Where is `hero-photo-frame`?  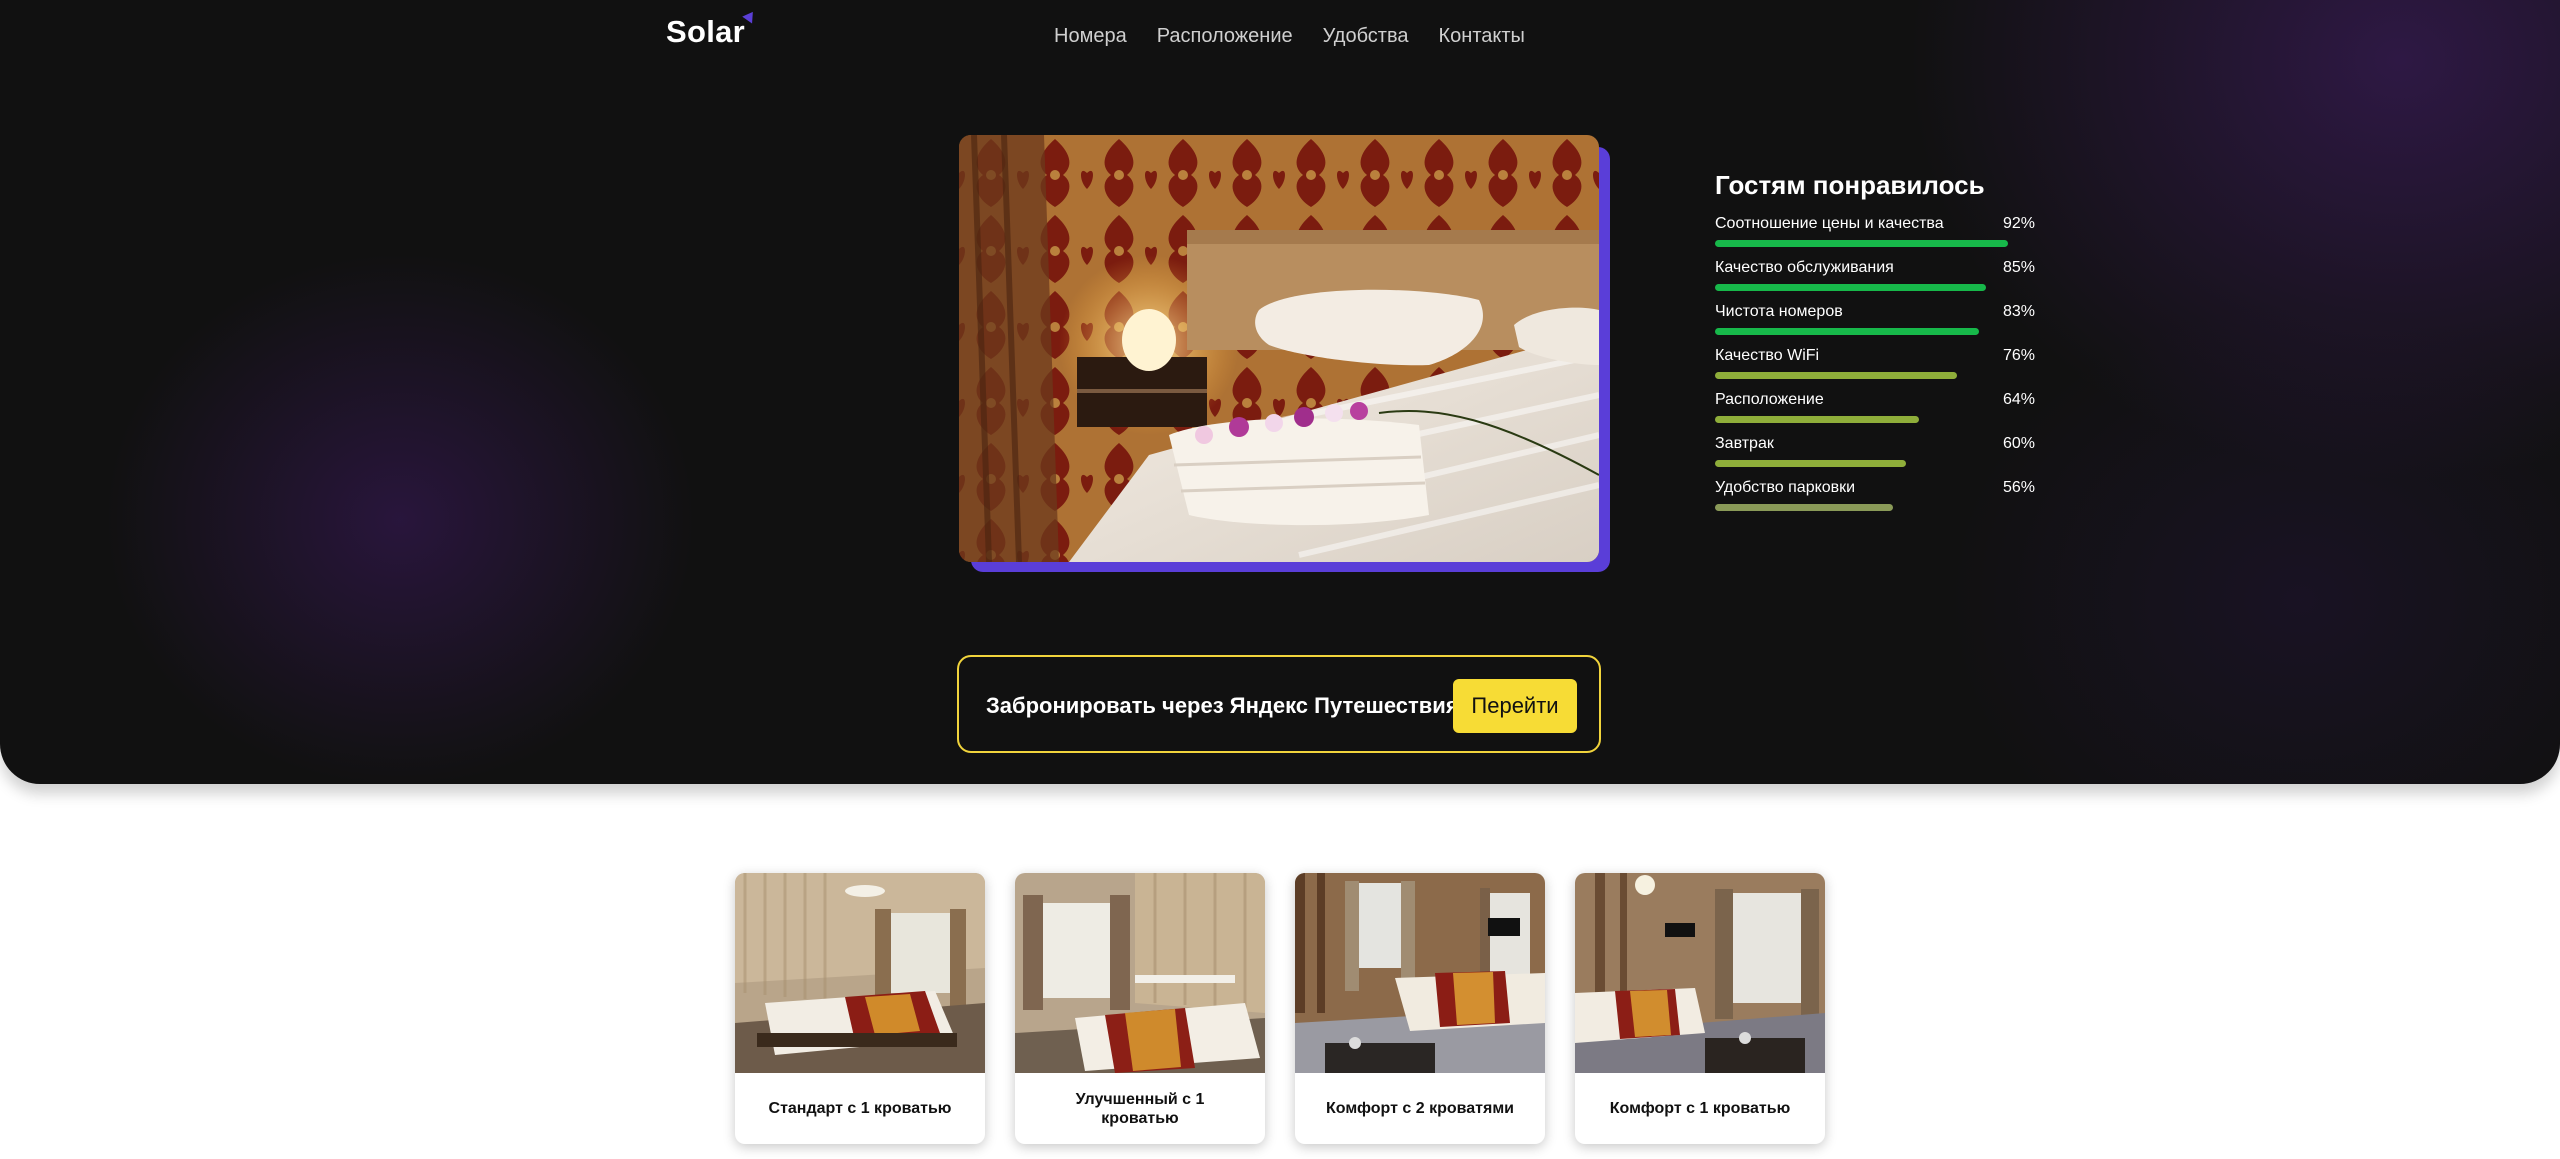 hero-photo-frame is located at coordinates (1284, 353).